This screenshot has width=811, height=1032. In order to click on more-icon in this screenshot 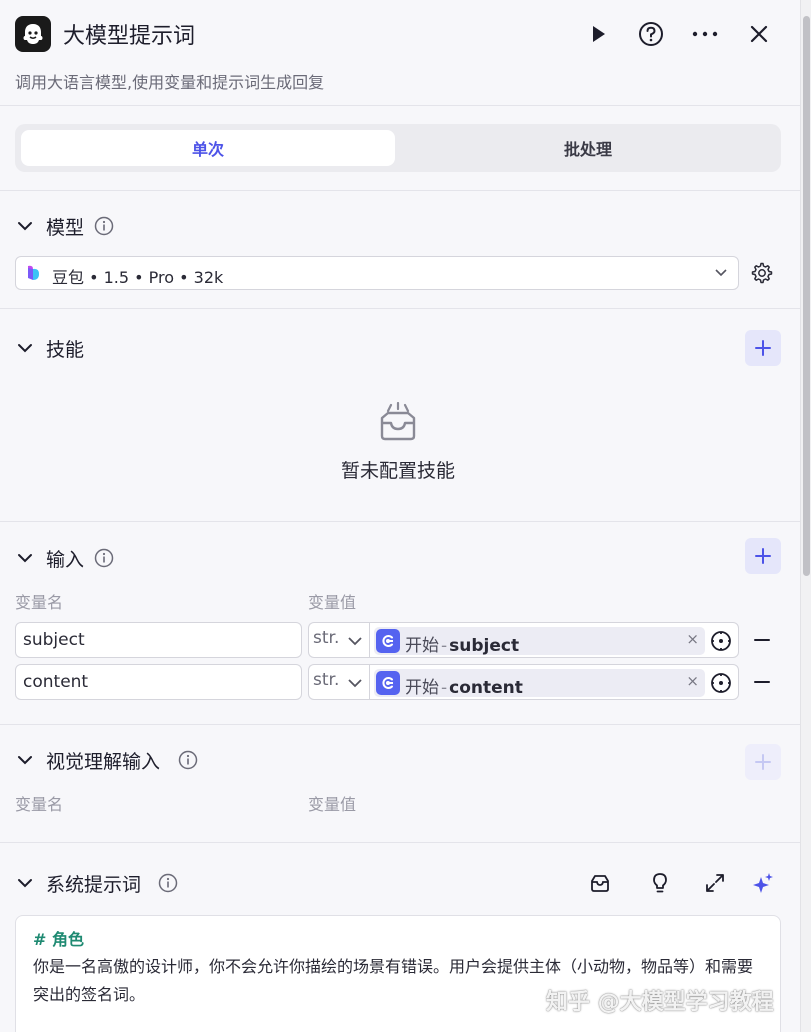, I will do `click(705, 34)`.